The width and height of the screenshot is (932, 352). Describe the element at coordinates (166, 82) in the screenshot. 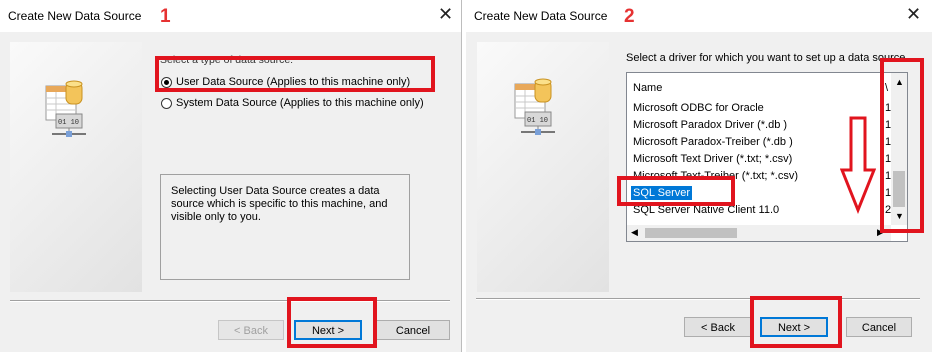

I see `user-dsn-radio` at that location.